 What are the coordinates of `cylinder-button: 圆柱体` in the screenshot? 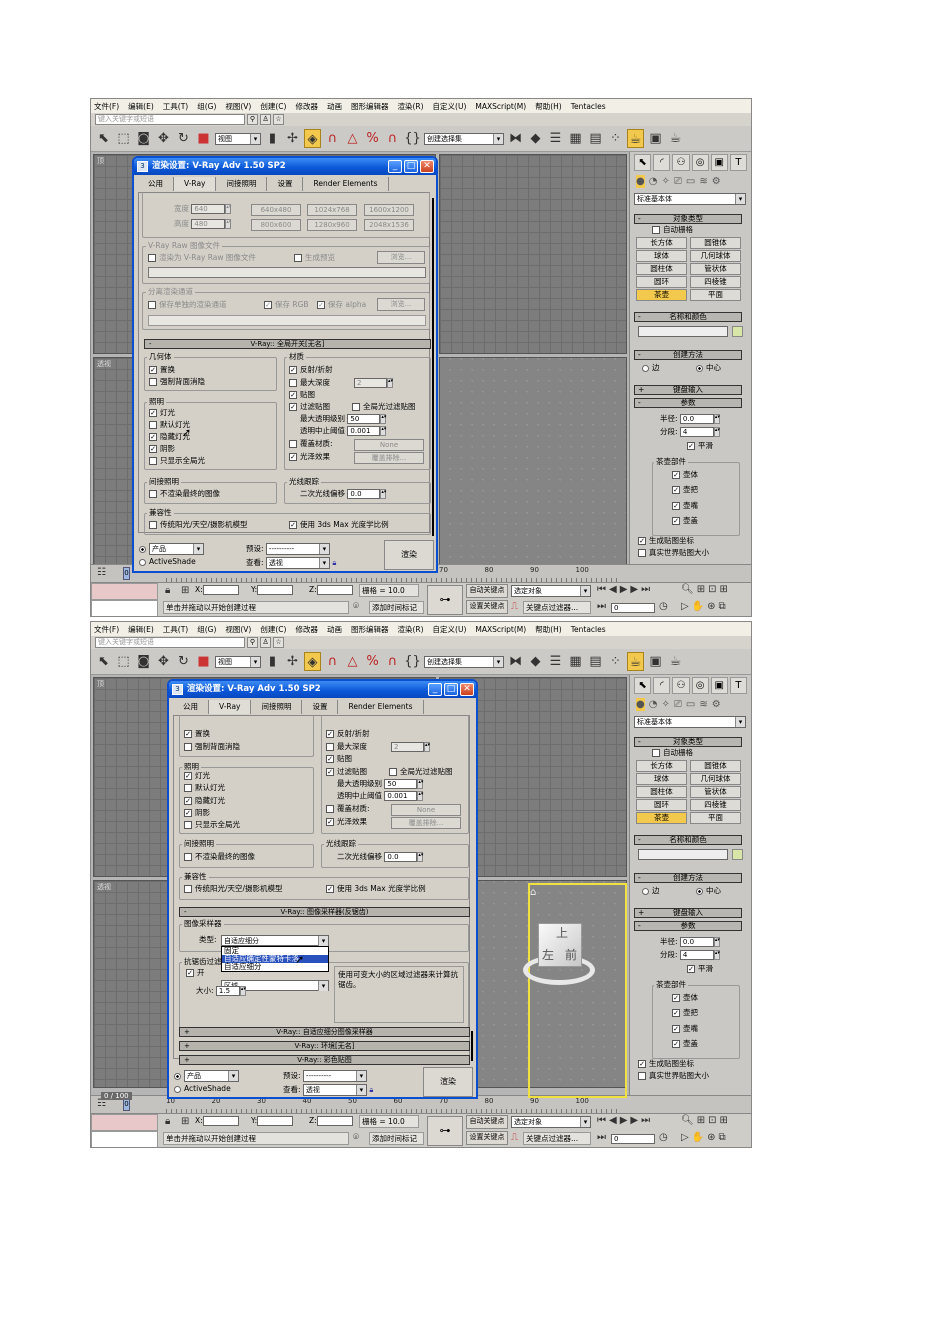 It's located at (661, 792).